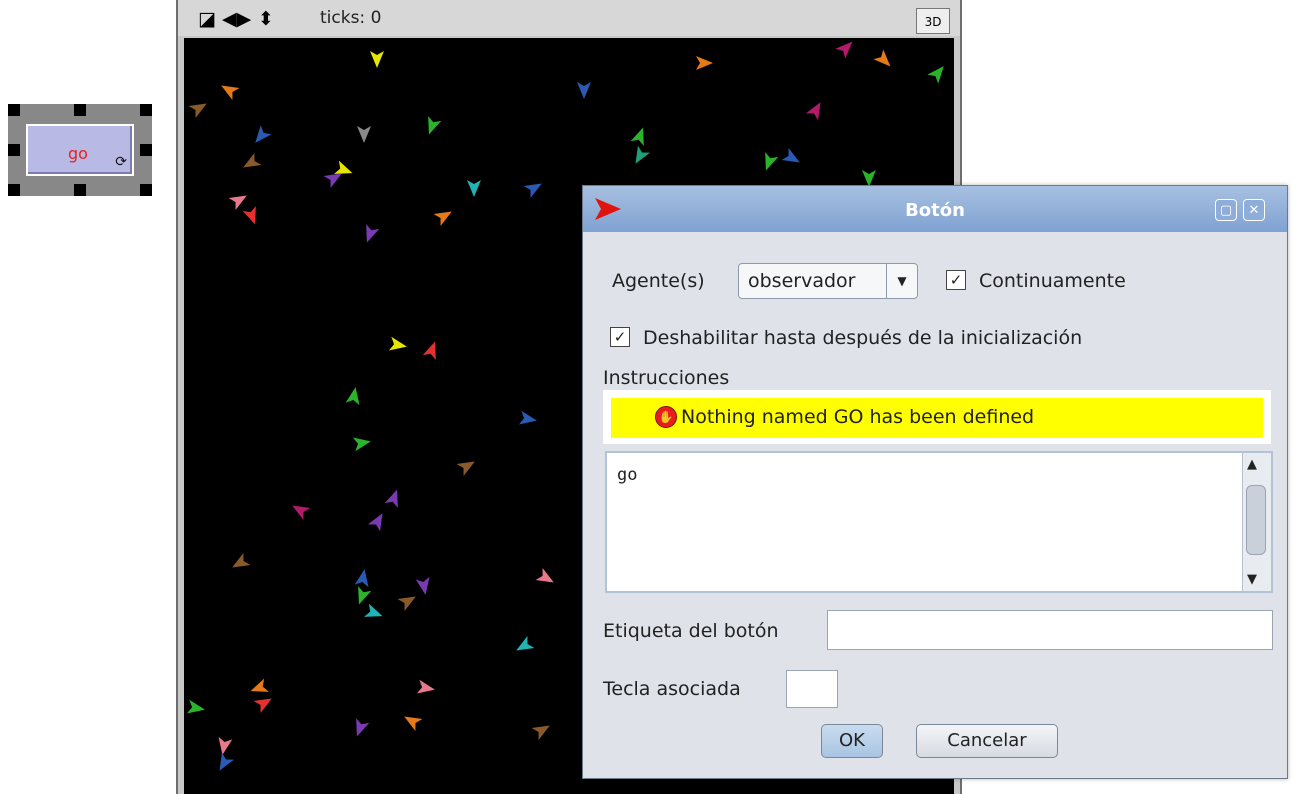  I want to click on ok-button: OK, so click(852, 741).